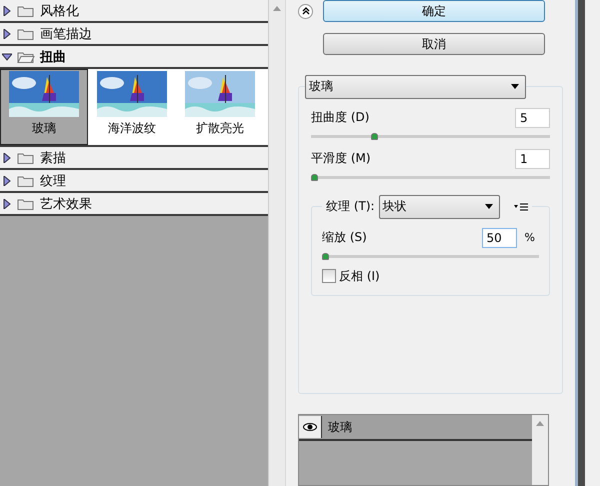 This screenshot has height=486, width=600. I want to click on category-label: 素描, so click(53, 158).